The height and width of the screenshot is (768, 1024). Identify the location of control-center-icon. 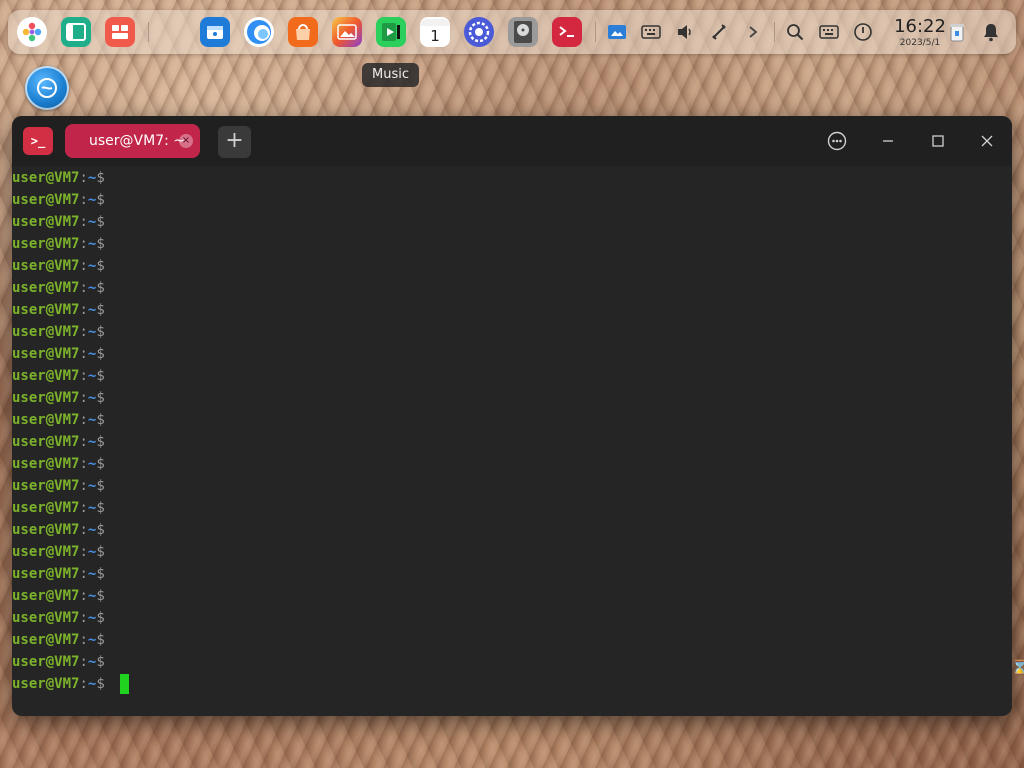
(479, 32).